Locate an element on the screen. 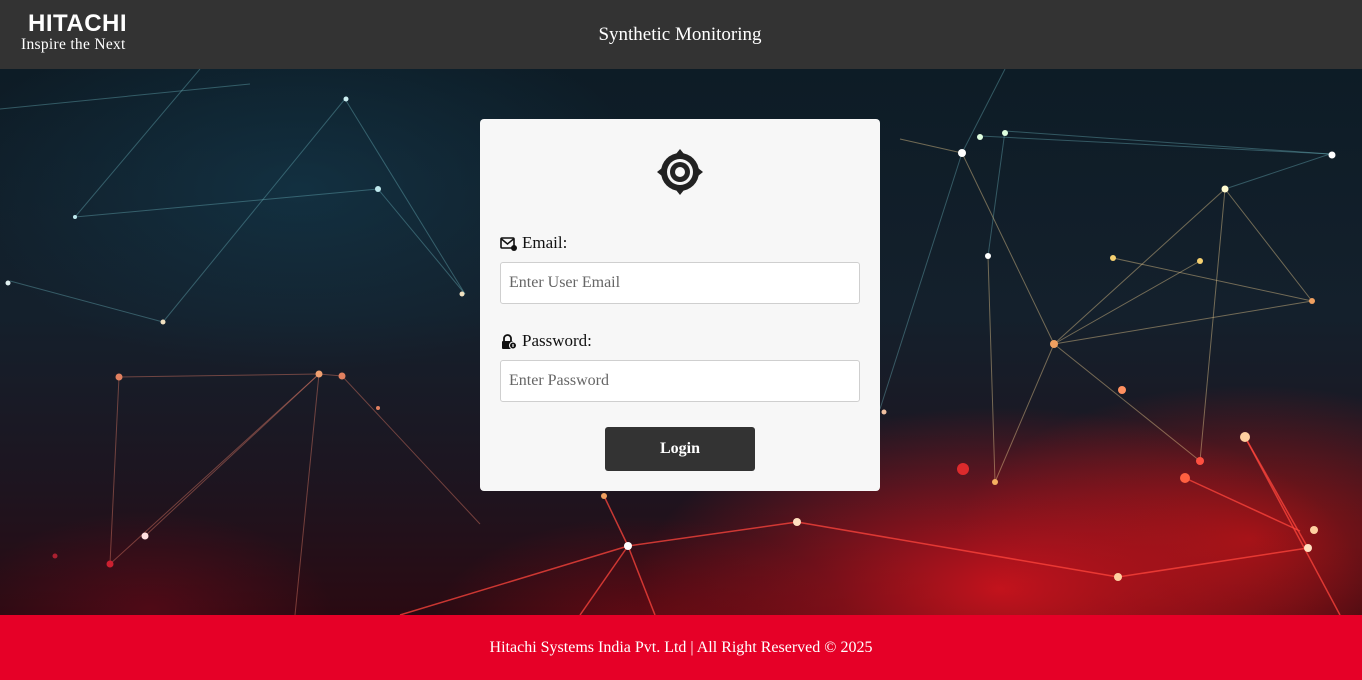  logo-tagline: Inspire the Next is located at coordinates (73, 44).